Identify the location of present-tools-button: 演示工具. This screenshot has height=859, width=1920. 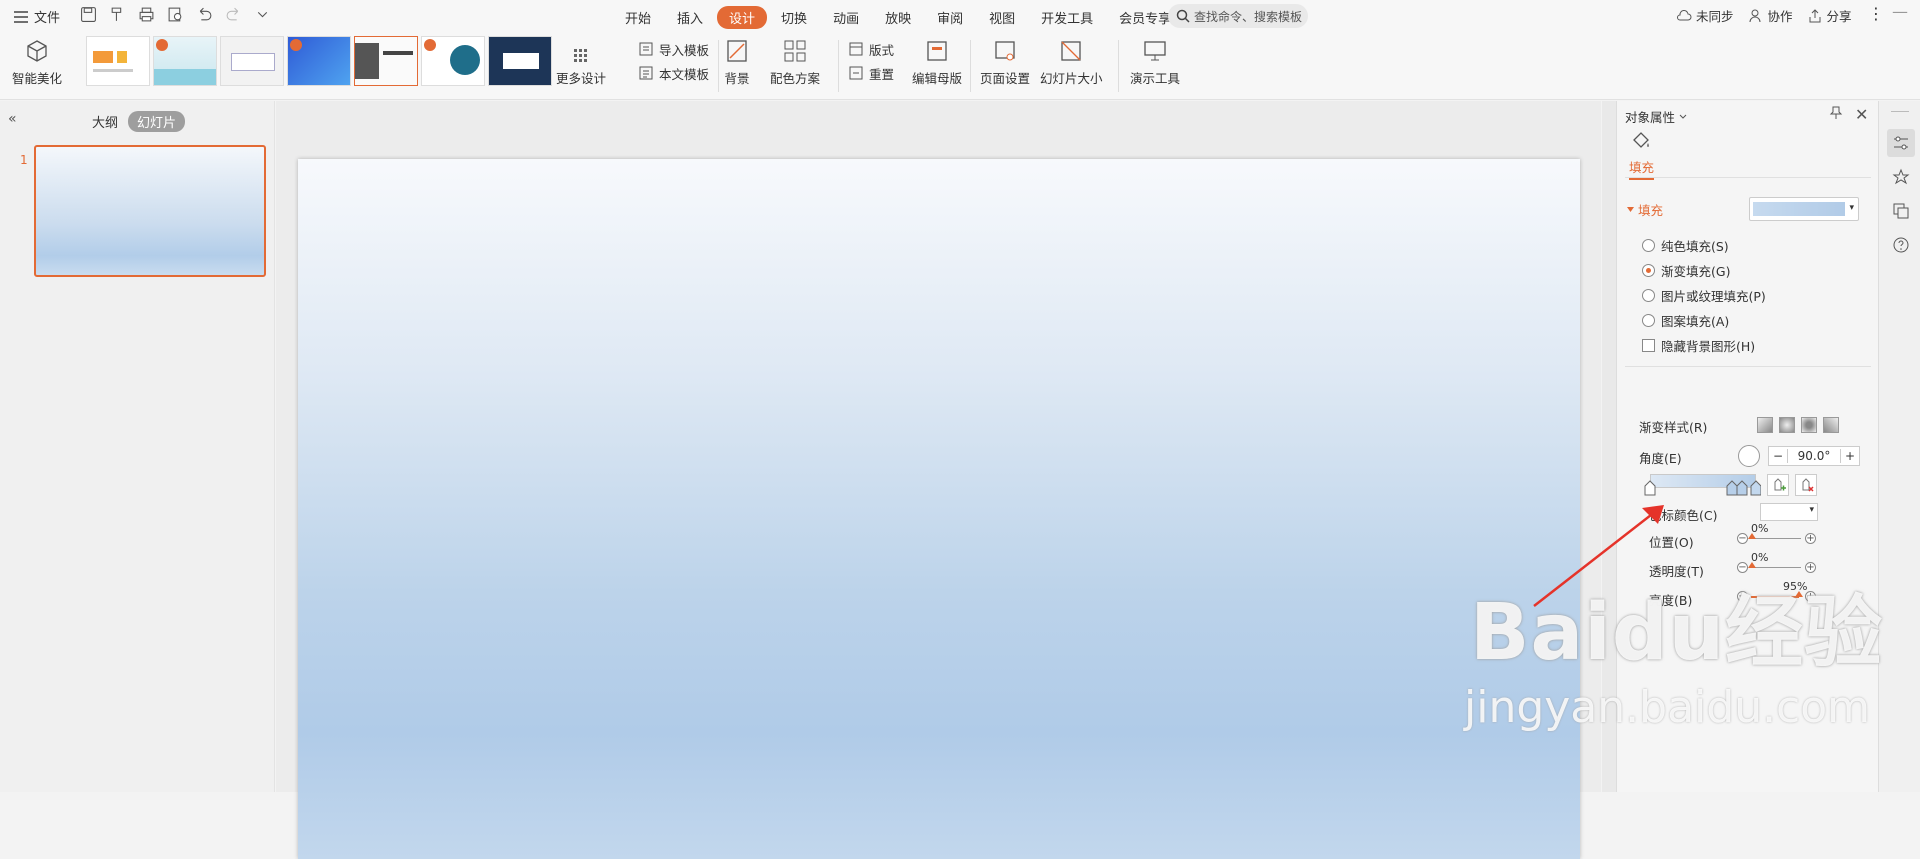
(1155, 62).